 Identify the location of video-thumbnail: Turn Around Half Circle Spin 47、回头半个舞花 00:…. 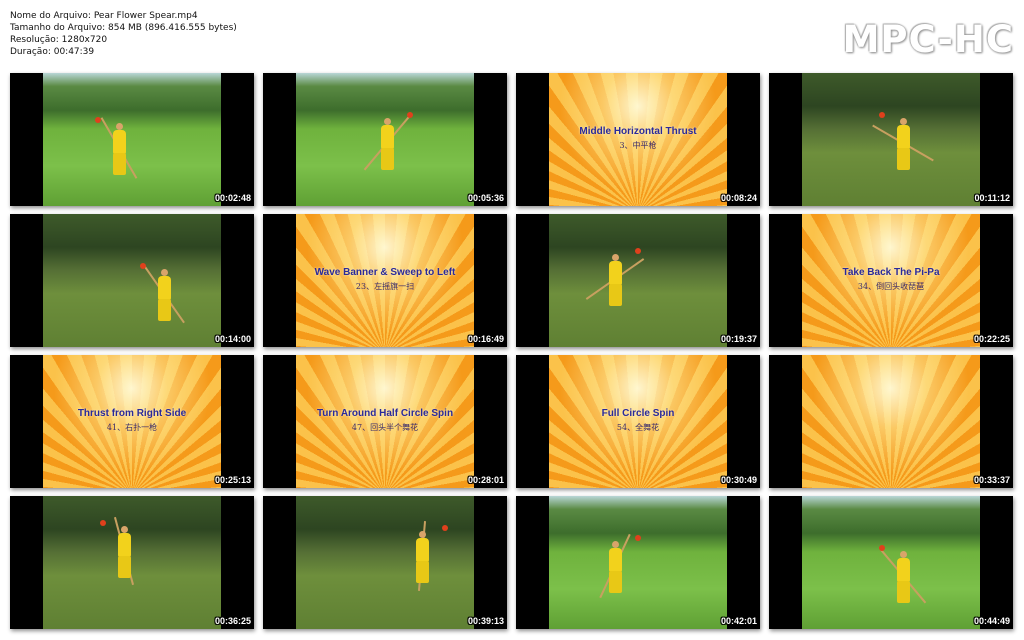
(385, 421).